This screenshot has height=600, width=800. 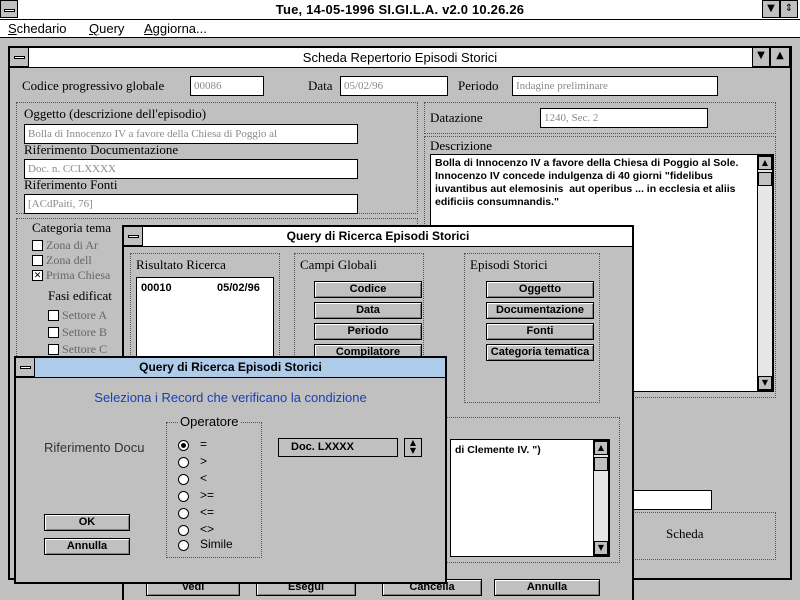 What do you see at coordinates (238, 288) in the screenshot?
I see `risultato-date: 05/02/96` at bounding box center [238, 288].